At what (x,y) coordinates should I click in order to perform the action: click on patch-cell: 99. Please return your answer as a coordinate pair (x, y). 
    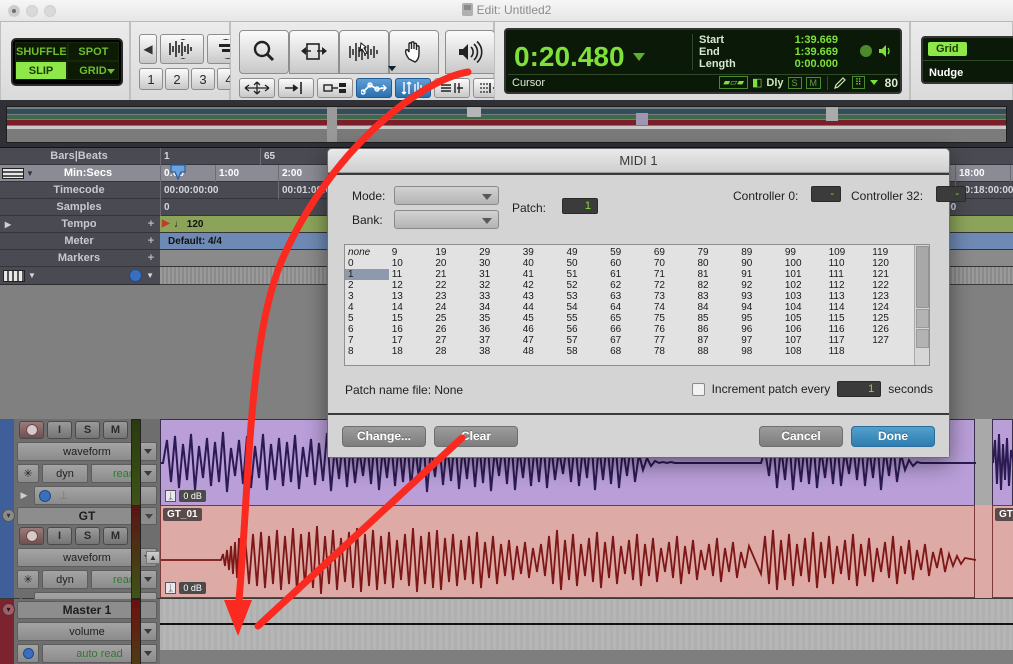
    Looking at the image, I should click on (804, 252).